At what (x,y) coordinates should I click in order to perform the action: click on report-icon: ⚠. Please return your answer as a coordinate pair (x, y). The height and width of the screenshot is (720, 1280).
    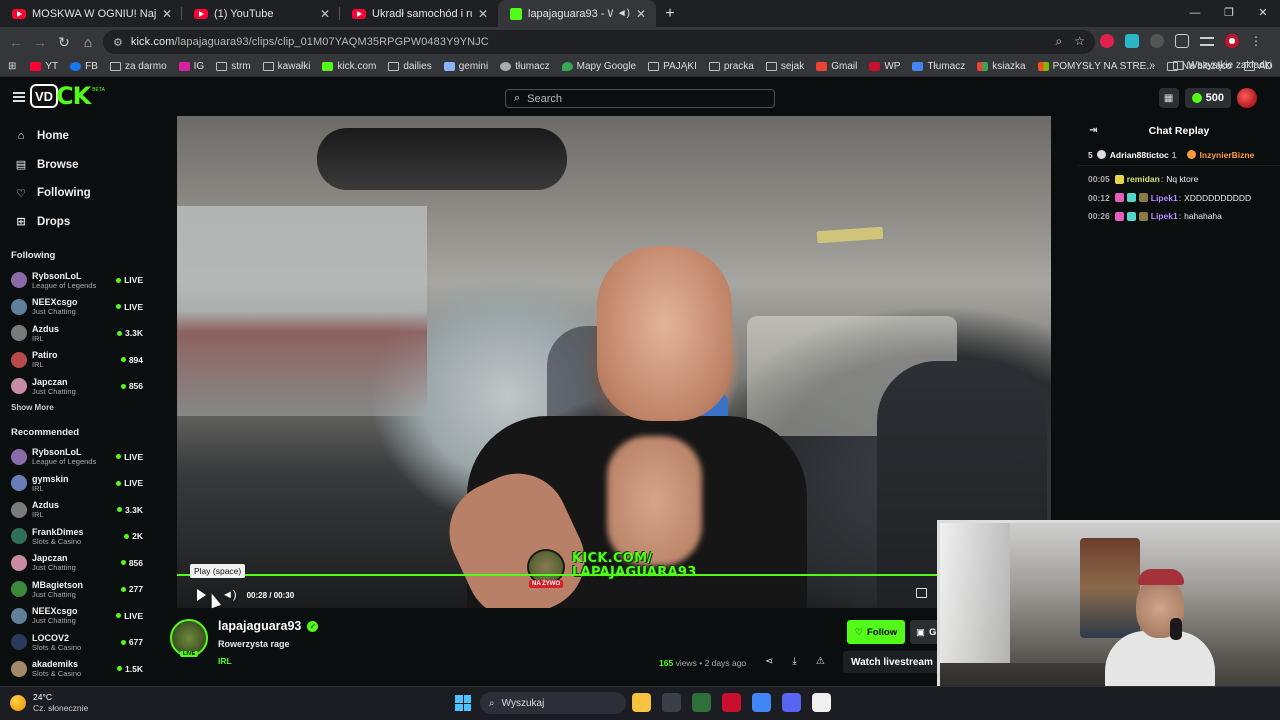
    Looking at the image, I should click on (820, 661).